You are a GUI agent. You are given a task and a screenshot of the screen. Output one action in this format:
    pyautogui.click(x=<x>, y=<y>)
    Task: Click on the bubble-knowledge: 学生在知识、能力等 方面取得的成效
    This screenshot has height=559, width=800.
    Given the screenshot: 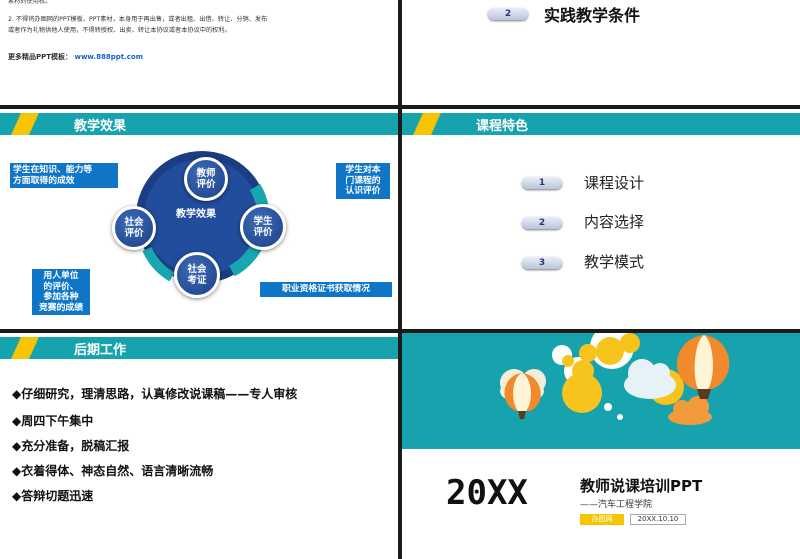 What is the action you would take?
    pyautogui.click(x=64, y=175)
    